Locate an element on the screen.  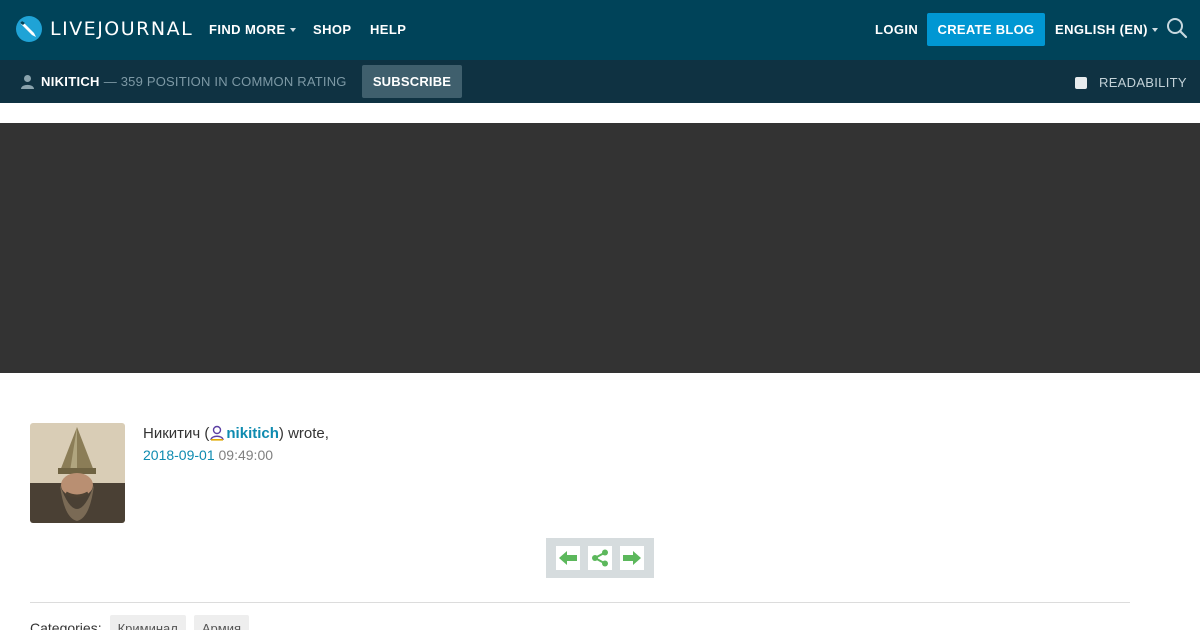
create-blog-button: CREATE BLOG is located at coordinates (986, 29).